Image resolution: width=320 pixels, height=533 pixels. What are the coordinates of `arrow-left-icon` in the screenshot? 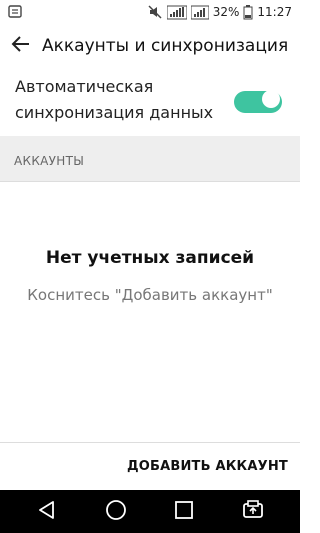 It's located at (21, 46).